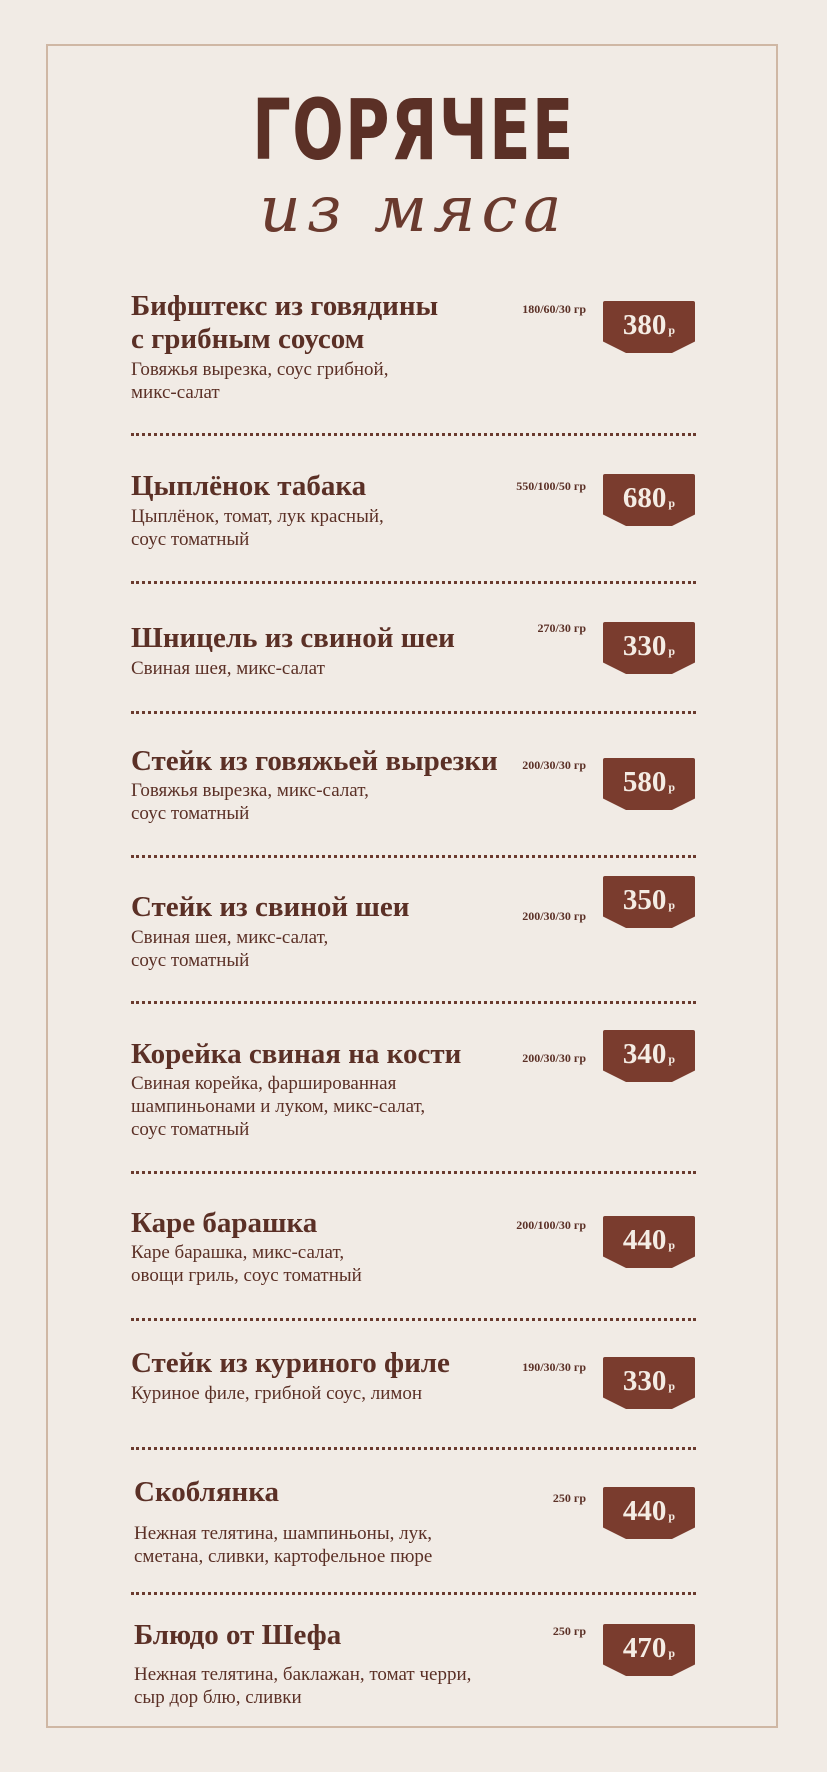  Describe the element at coordinates (285, 322) in the screenshot. I see `dish-name: Бифштекс из говядины с грибным соусом` at that location.